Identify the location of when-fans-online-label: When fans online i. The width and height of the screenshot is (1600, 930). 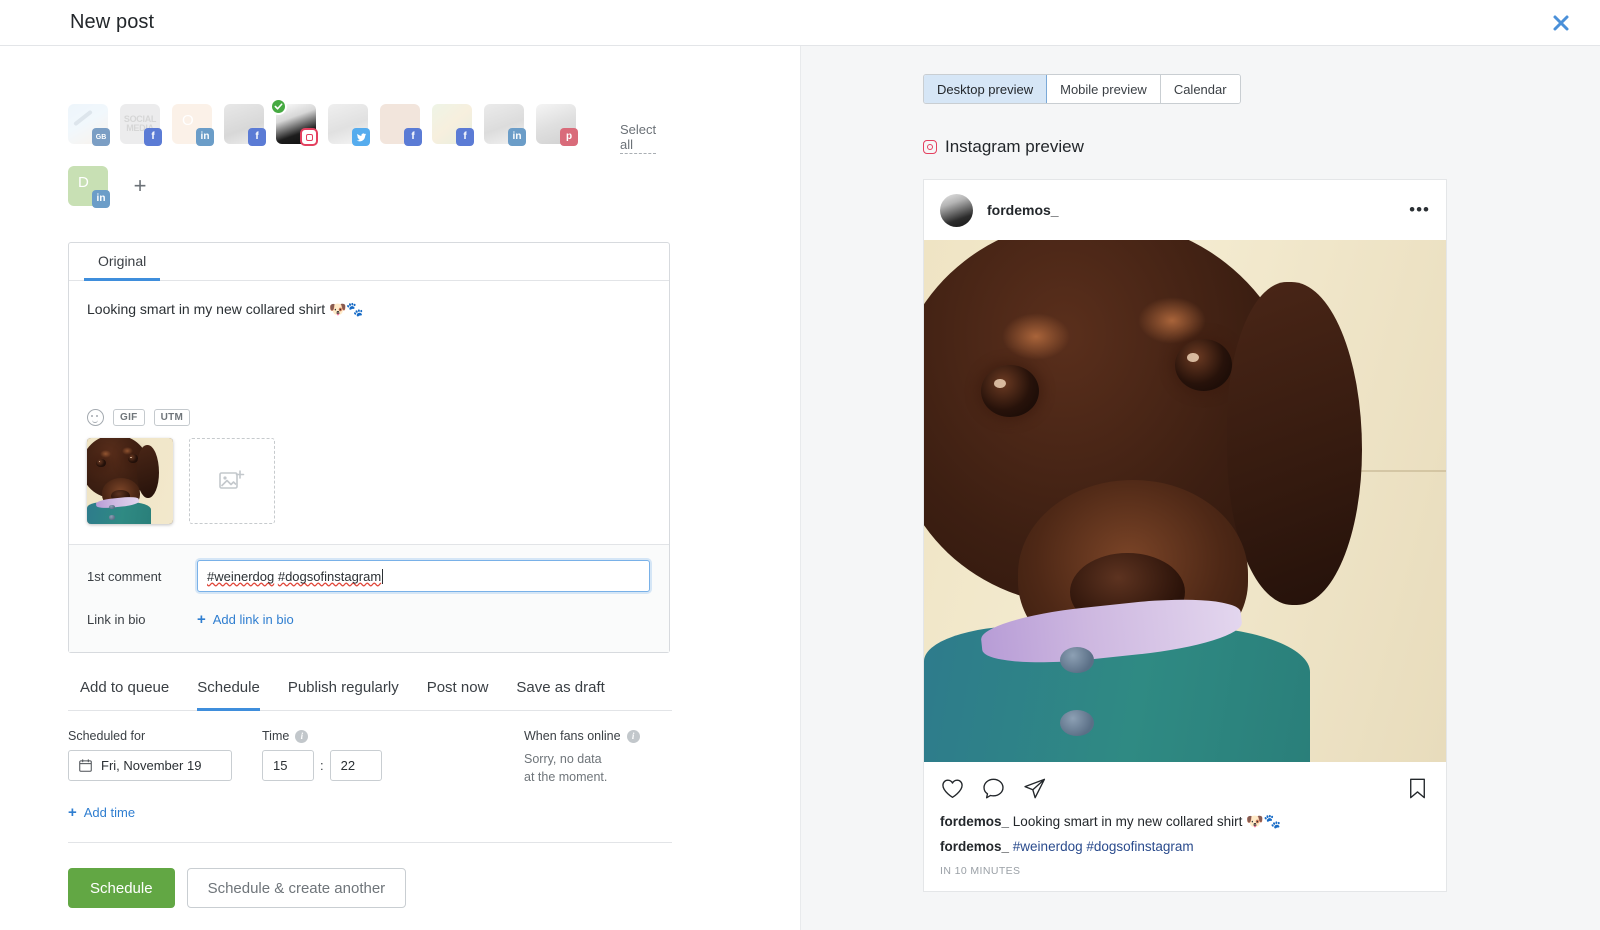
(582, 736).